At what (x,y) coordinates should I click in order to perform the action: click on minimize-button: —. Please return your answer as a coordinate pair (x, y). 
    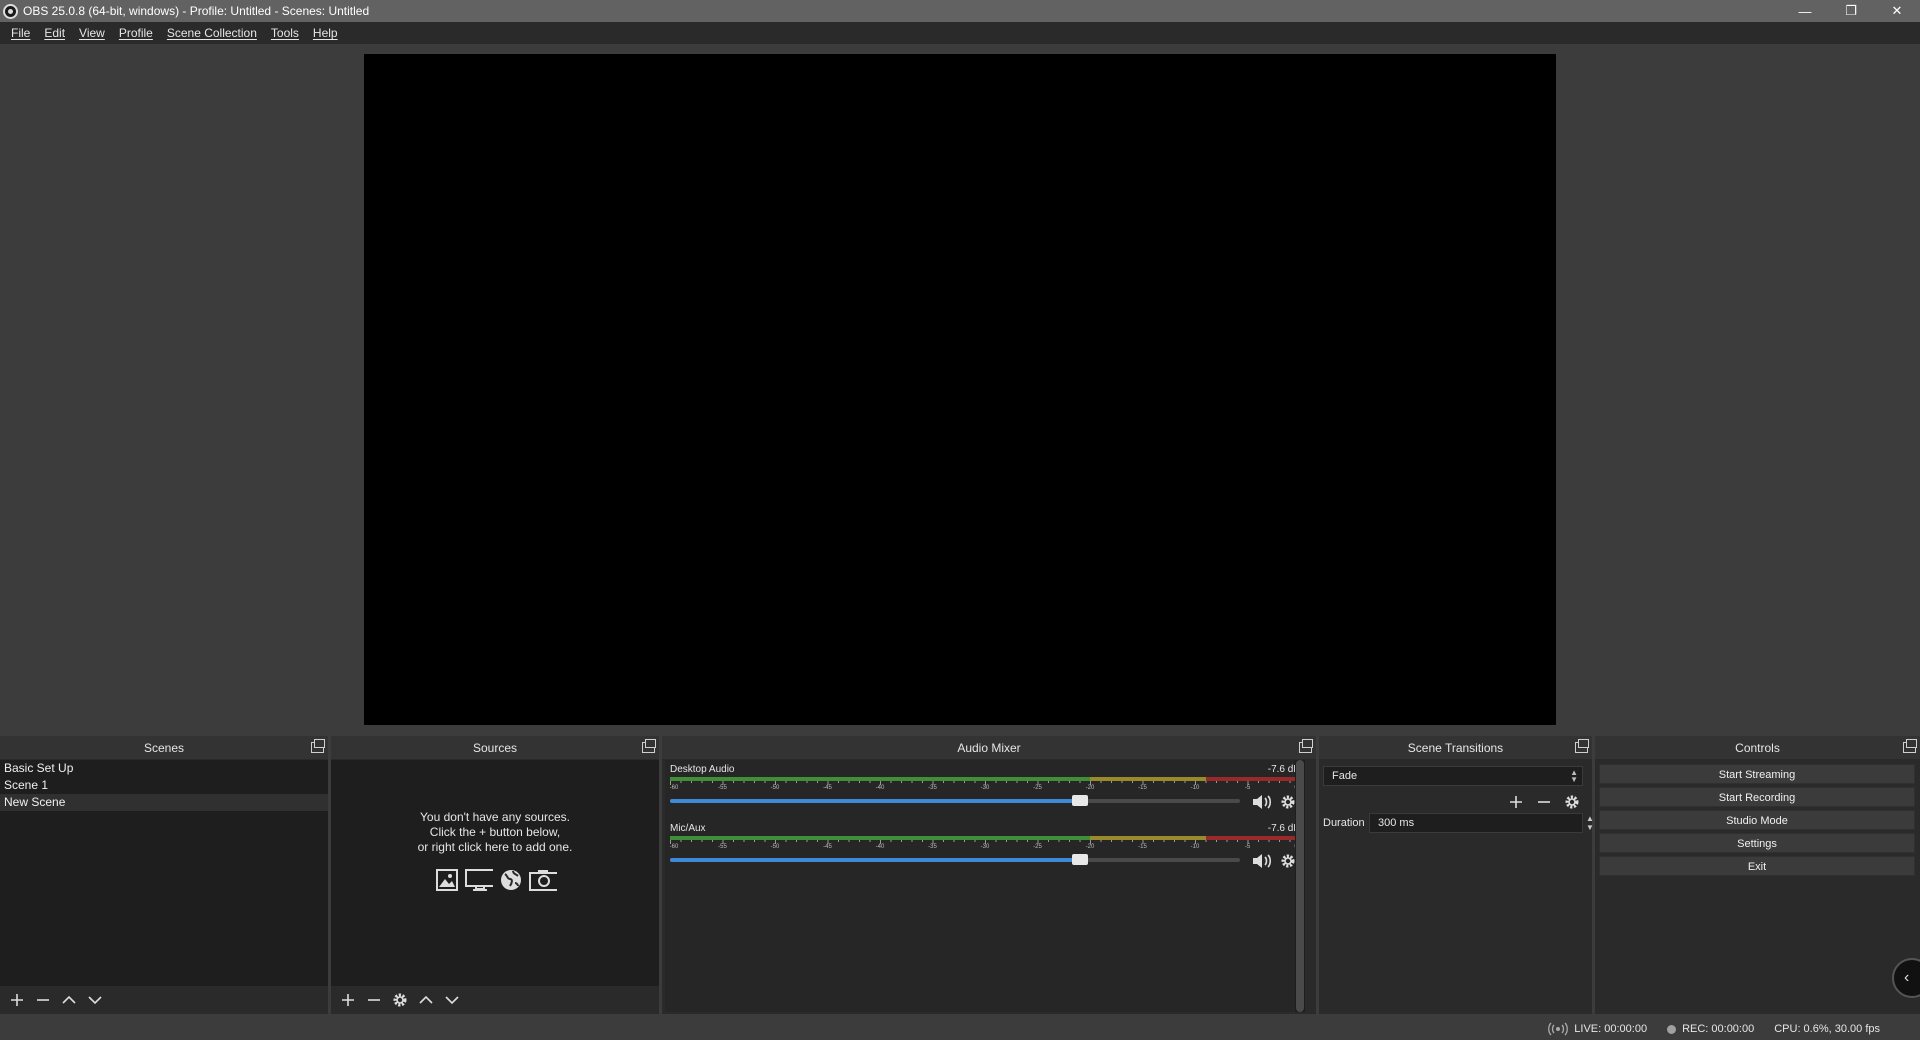
    Looking at the image, I should click on (1805, 11).